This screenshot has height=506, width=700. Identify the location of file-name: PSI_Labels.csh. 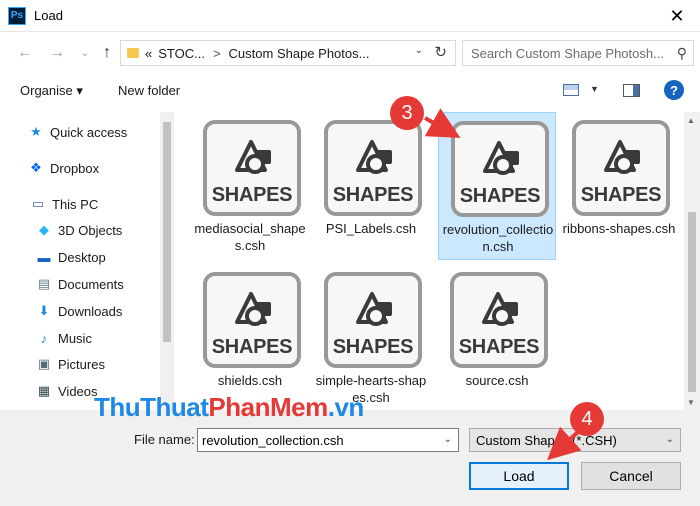
(371, 228).